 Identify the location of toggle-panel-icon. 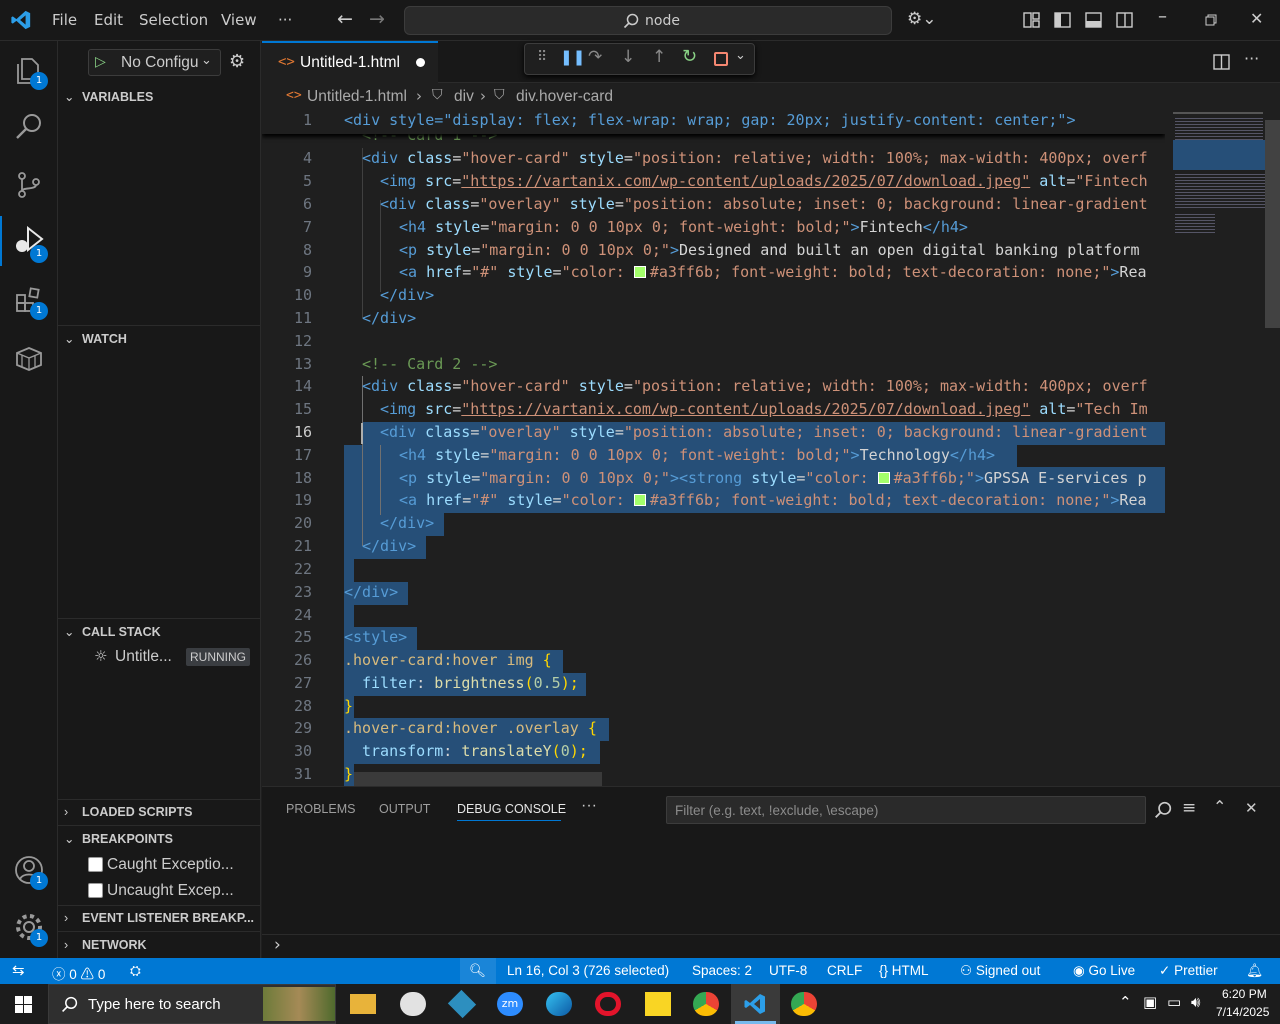
(1093, 20).